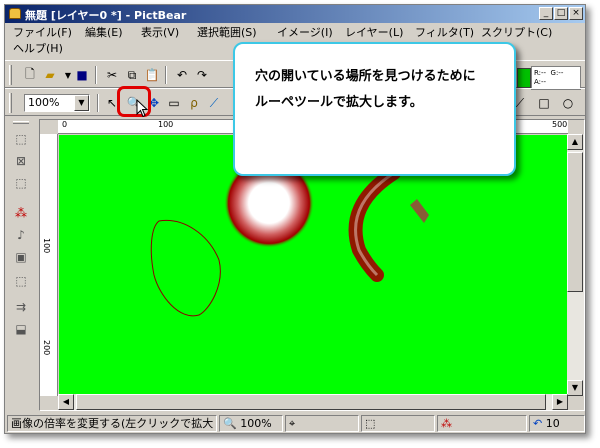 This screenshot has height=448, width=600. Describe the element at coordinates (552, 423) in the screenshot. I see `status-history-count: 10` at that location.